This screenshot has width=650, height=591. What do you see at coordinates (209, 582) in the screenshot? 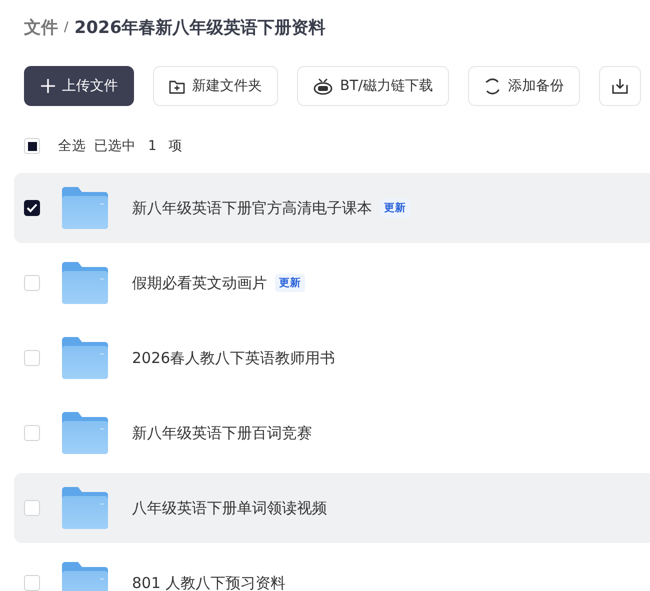
I see `file-name: 801 人教八下预习资料` at bounding box center [209, 582].